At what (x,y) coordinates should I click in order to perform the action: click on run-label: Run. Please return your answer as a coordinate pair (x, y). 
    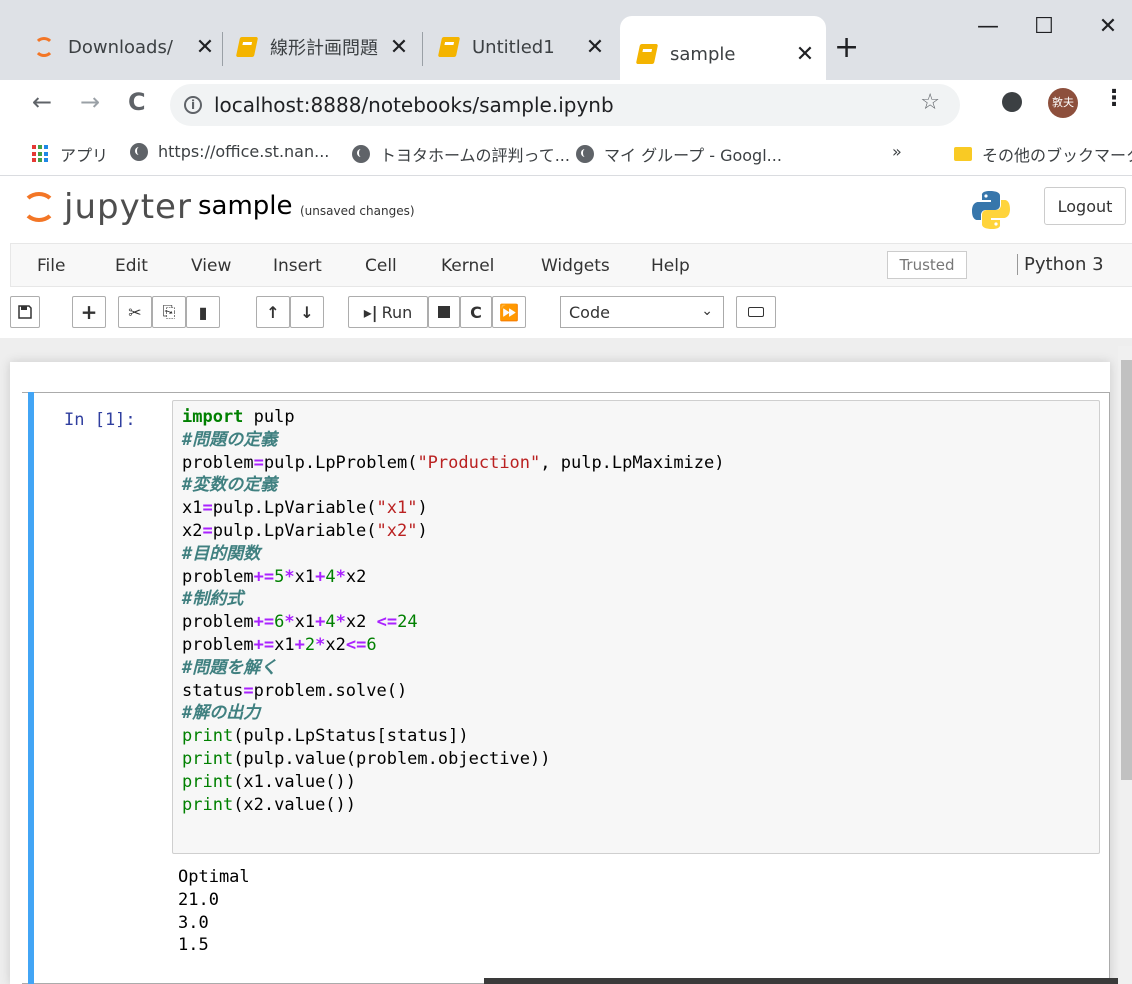
    Looking at the image, I should click on (397, 312).